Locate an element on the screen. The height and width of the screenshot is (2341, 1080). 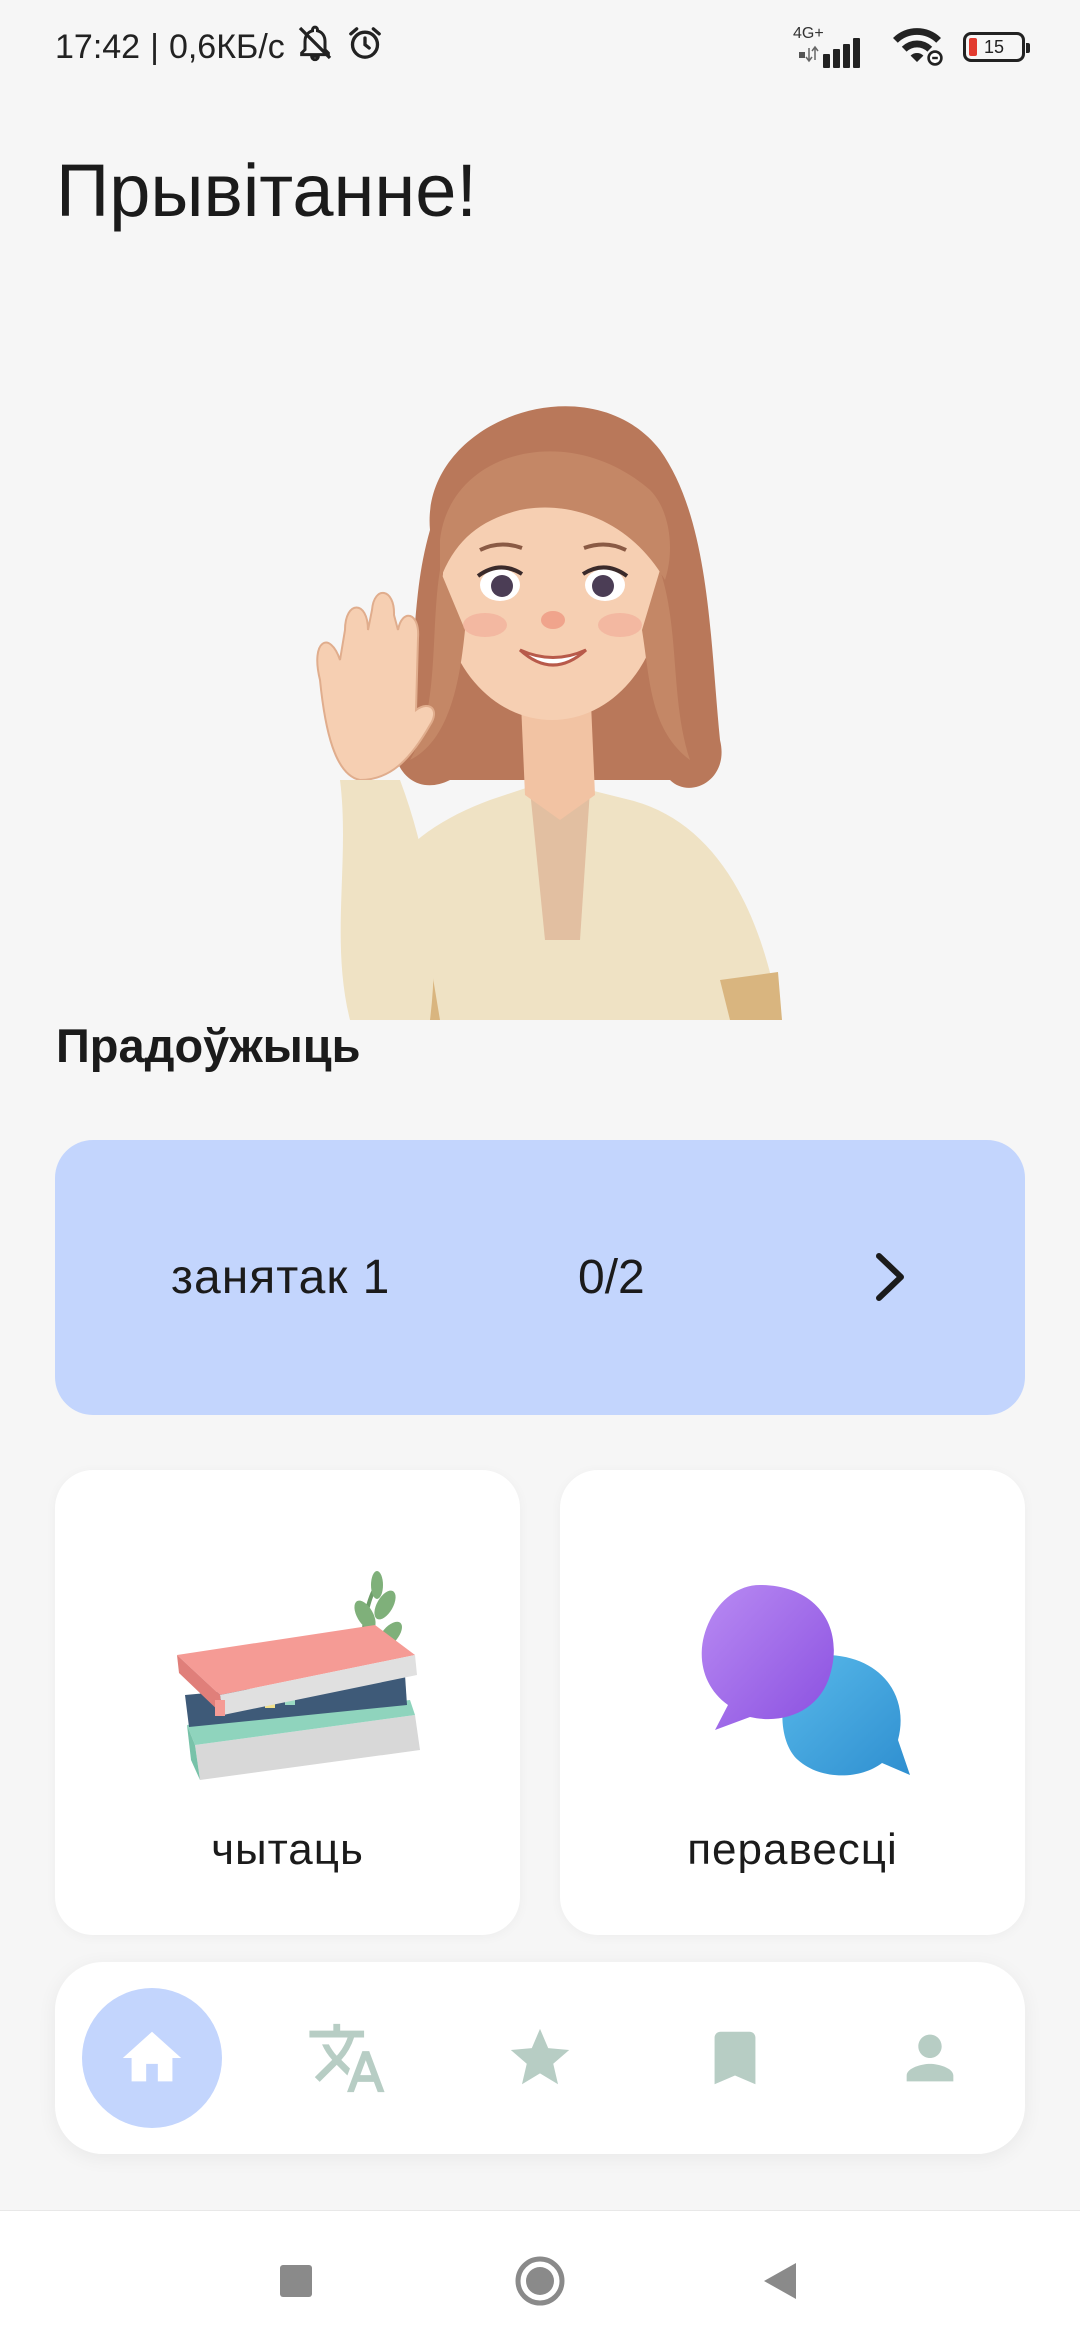
waving-girl-illustration is located at coordinates (549, 713).